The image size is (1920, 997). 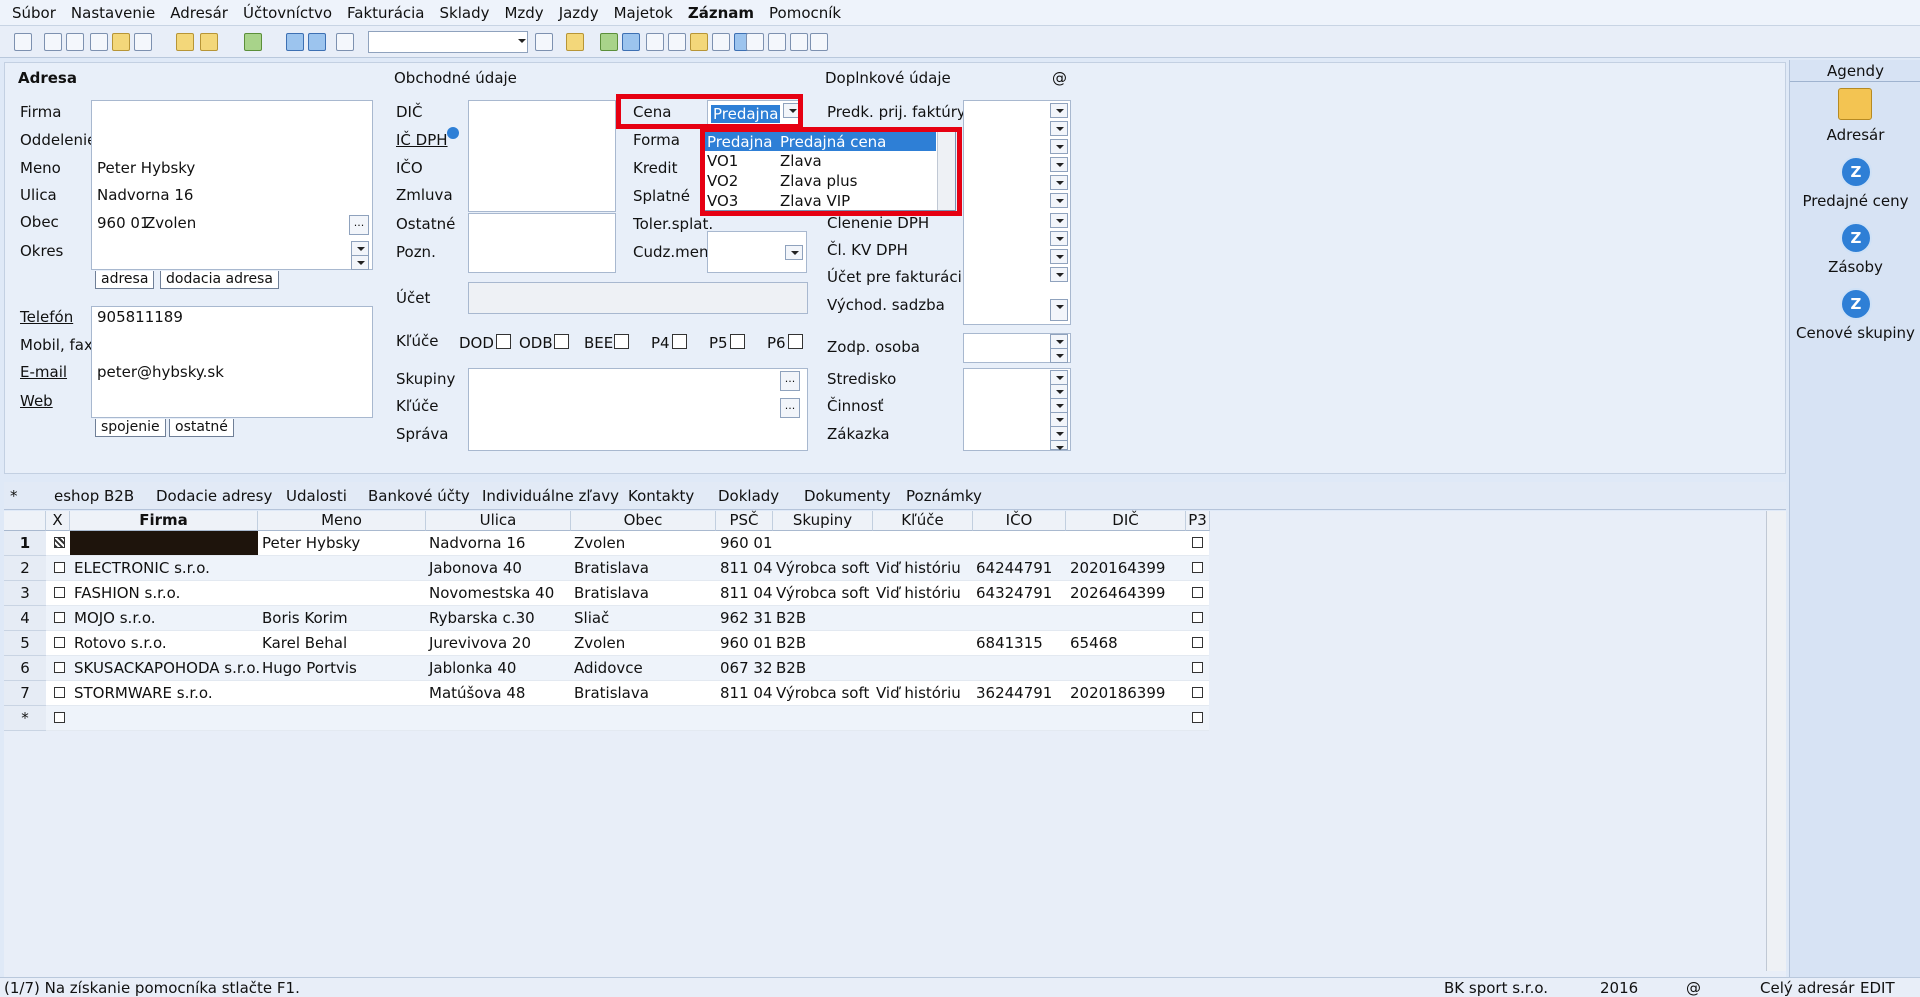 I want to click on window2-icon, so click(x=777, y=42).